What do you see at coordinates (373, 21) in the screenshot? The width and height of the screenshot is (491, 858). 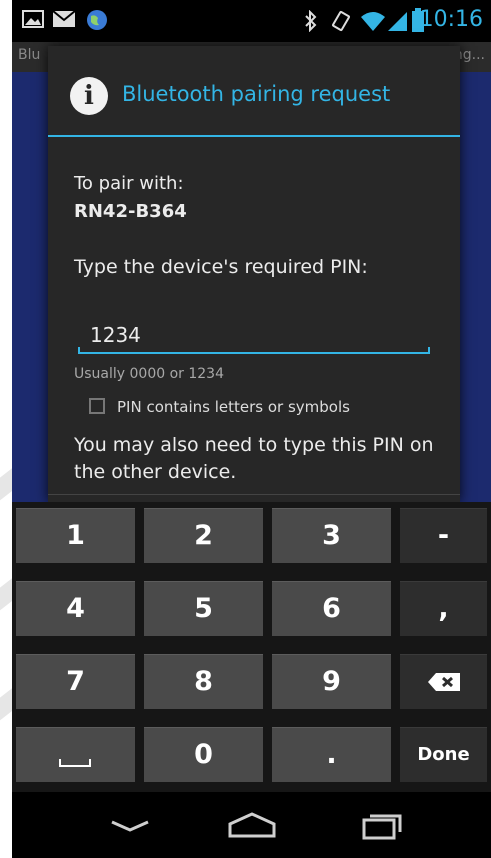 I see `wifi-icon` at bounding box center [373, 21].